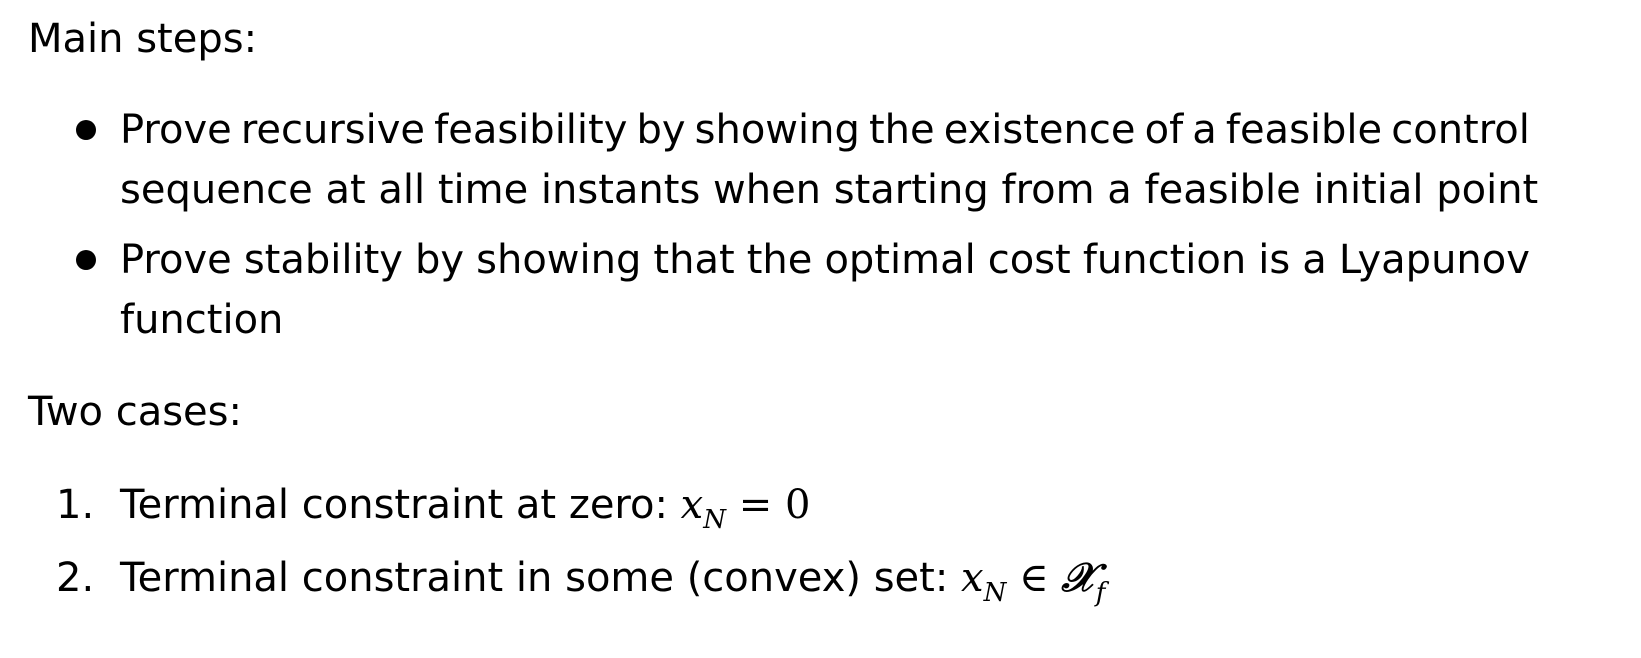 The image size is (1641, 658). I want to click on math-relation: ∈, so click(1034, 578).